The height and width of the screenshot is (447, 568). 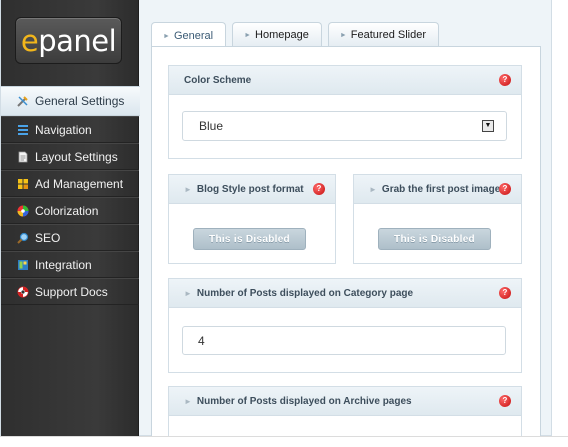 What do you see at coordinates (23, 210) in the screenshot?
I see `color-wheel-icon` at bounding box center [23, 210].